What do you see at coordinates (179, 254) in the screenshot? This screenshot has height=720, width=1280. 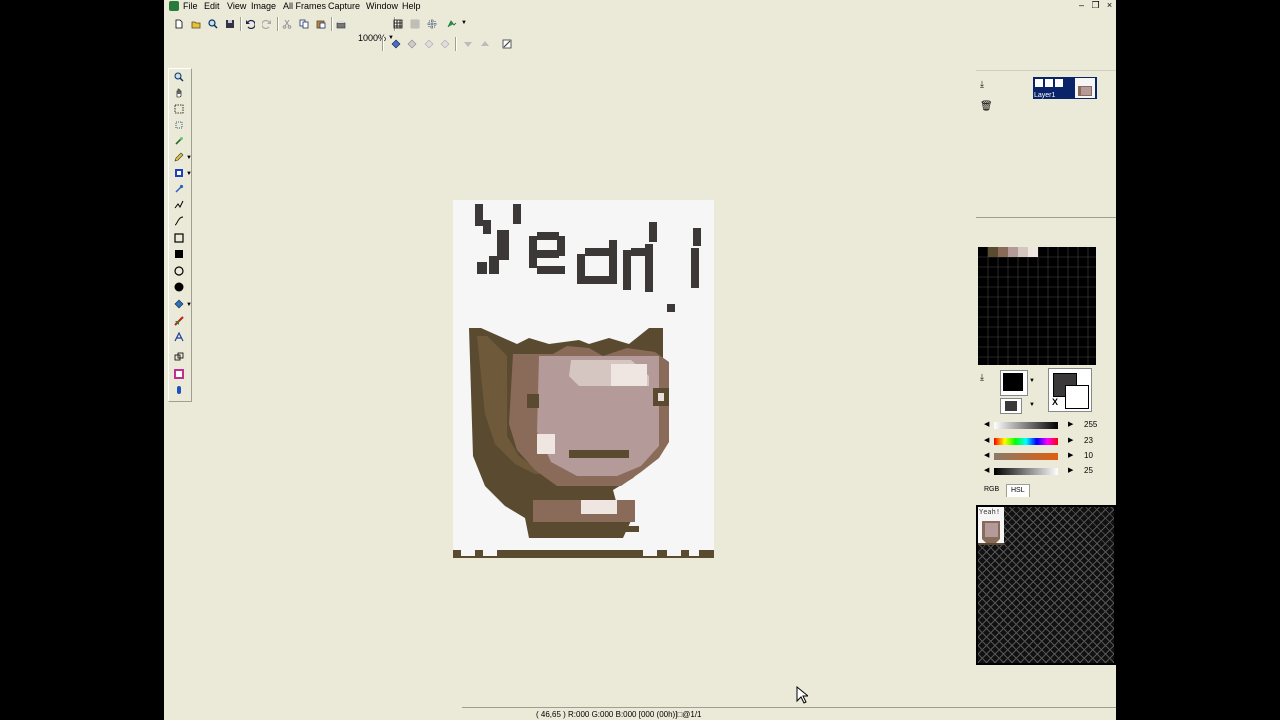 I see `filled-rect-tool-icon` at bounding box center [179, 254].